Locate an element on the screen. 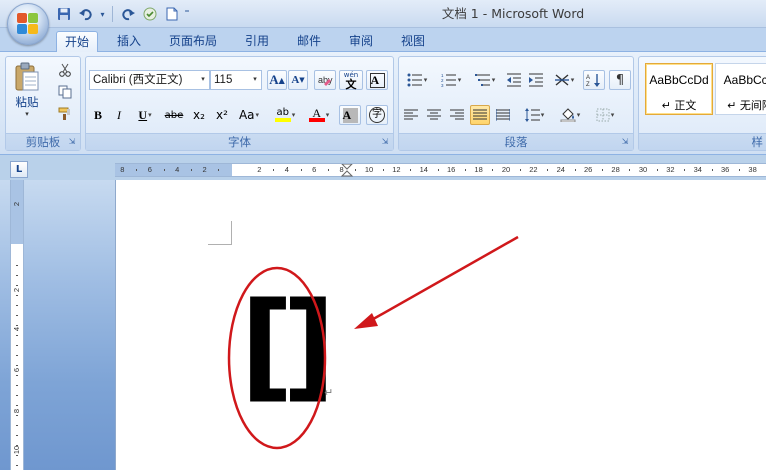 This screenshot has height=470, width=766. multilevel-list-icon is located at coordinates (482, 80).